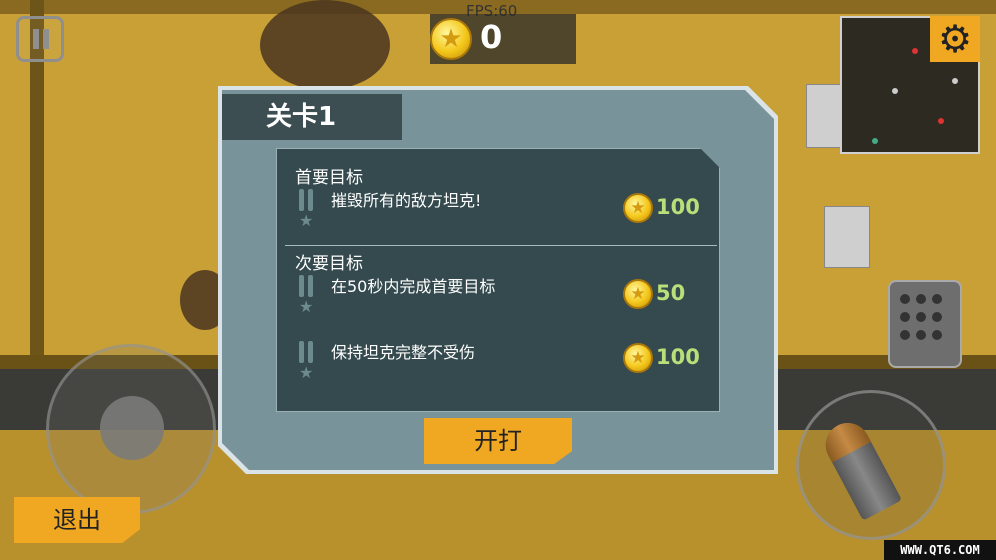  I want to click on level-title: 关卡1, so click(312, 117).